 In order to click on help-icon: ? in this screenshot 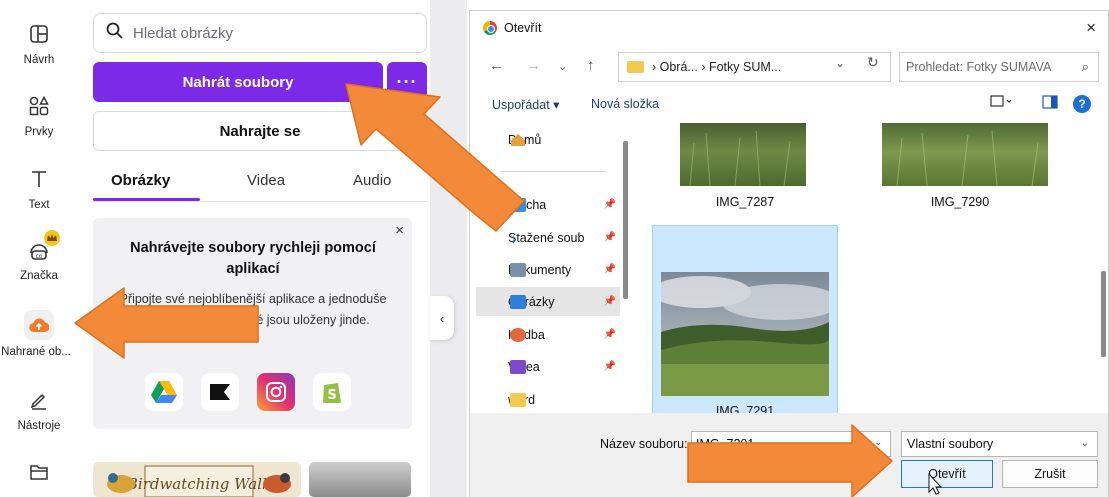, I will do `click(1082, 104)`.